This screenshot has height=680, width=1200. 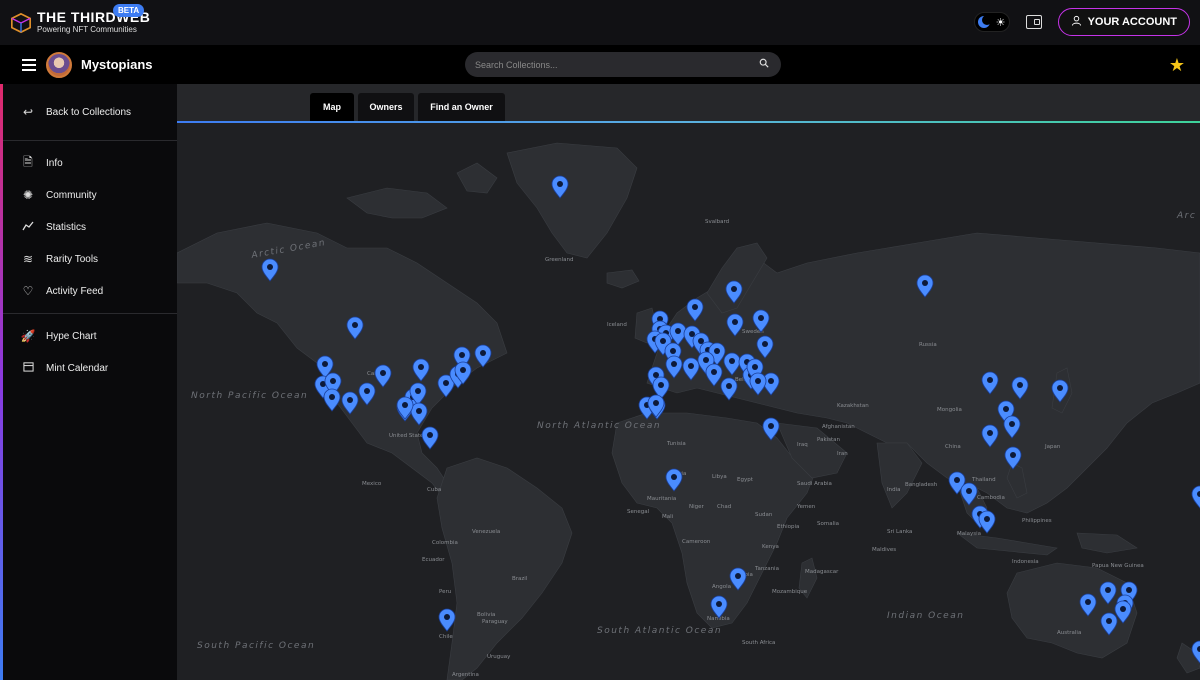 I want to click on sidebar-item-activity-feed: ♡ Activity Feed, so click(x=90, y=291).